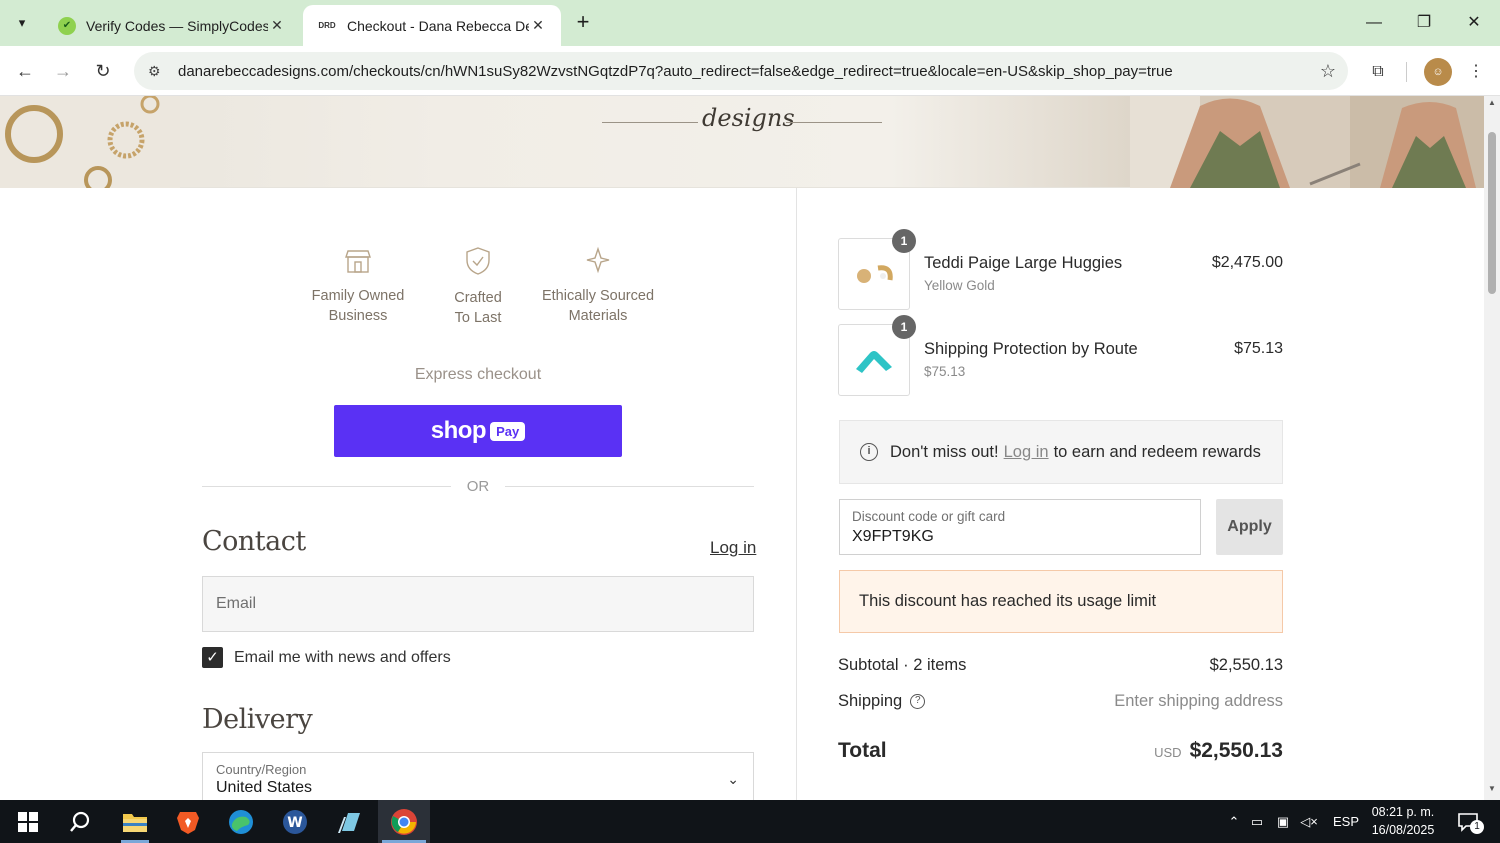 The image size is (1500, 843). I want to click on store-logo: designs, so click(748, 118).